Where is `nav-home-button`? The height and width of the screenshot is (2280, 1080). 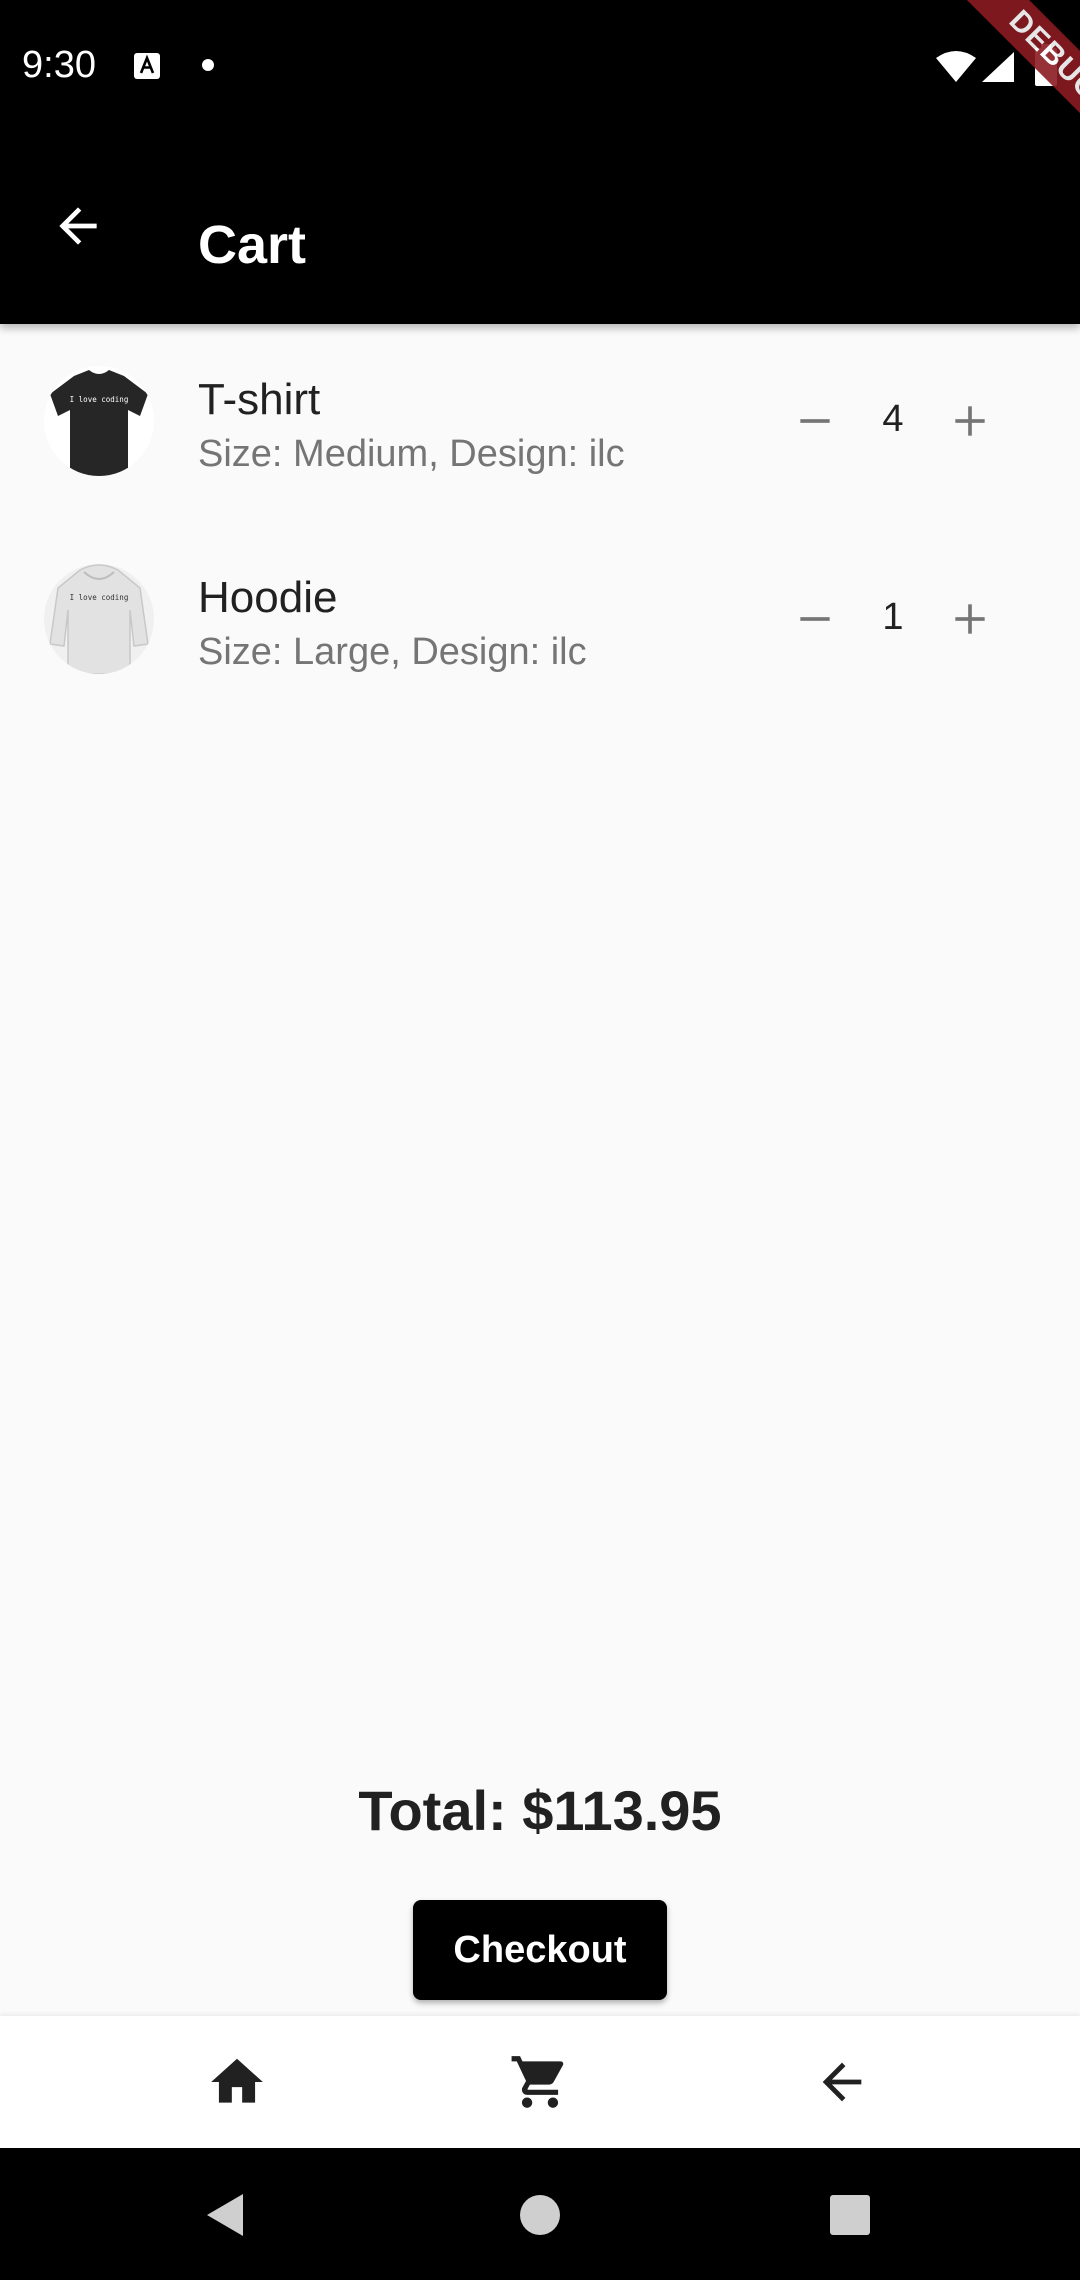
nav-home-button is located at coordinates (237, 2082).